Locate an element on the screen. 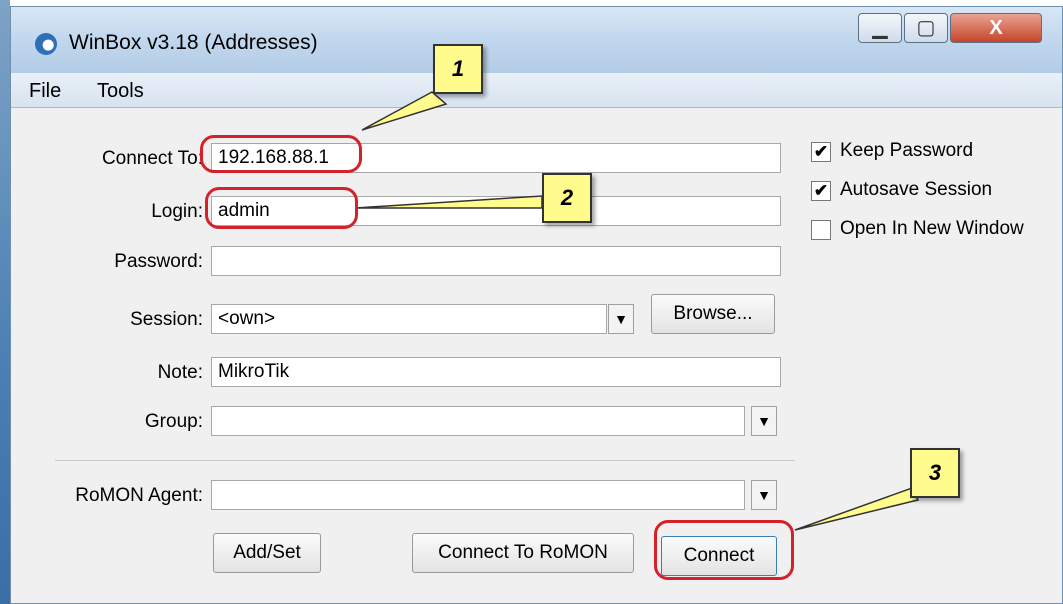  login-highlight is located at coordinates (281, 208).